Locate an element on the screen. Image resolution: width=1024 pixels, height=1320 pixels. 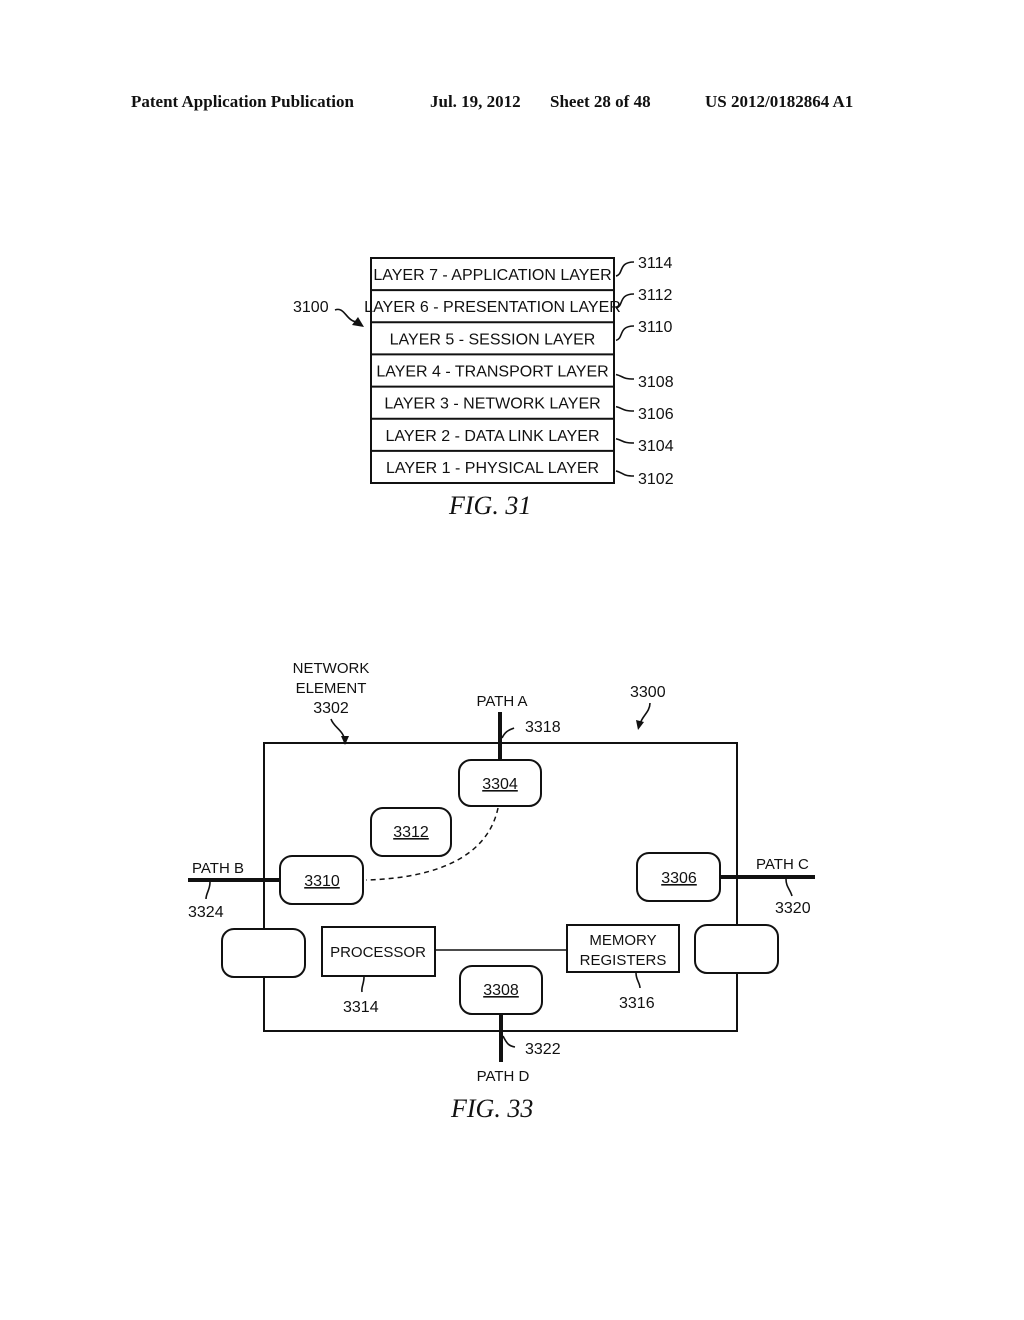
ref-3318: 3318 is located at coordinates (543, 727).